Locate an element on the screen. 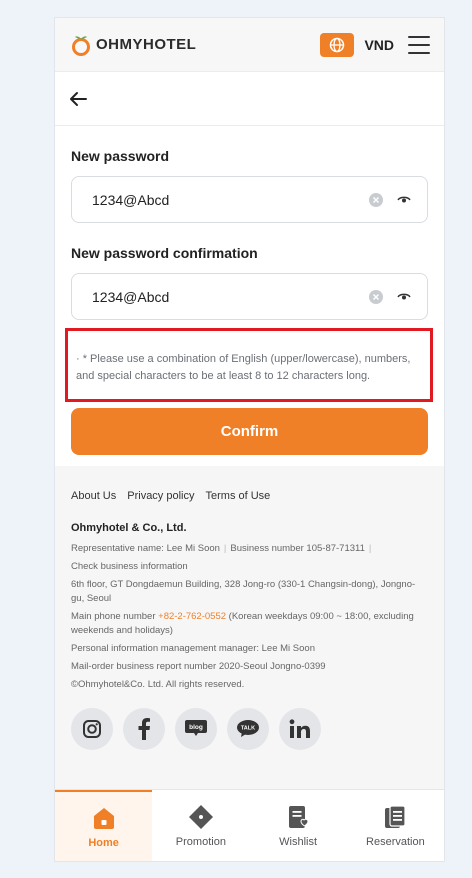  confirm-password-input is located at coordinates (230, 296).